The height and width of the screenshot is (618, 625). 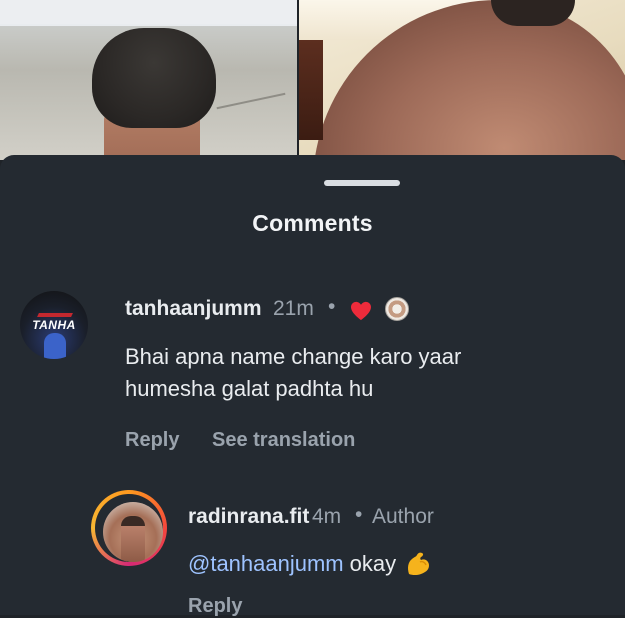 I want to click on mention-link: @tanhaanjumm, so click(x=266, y=564).